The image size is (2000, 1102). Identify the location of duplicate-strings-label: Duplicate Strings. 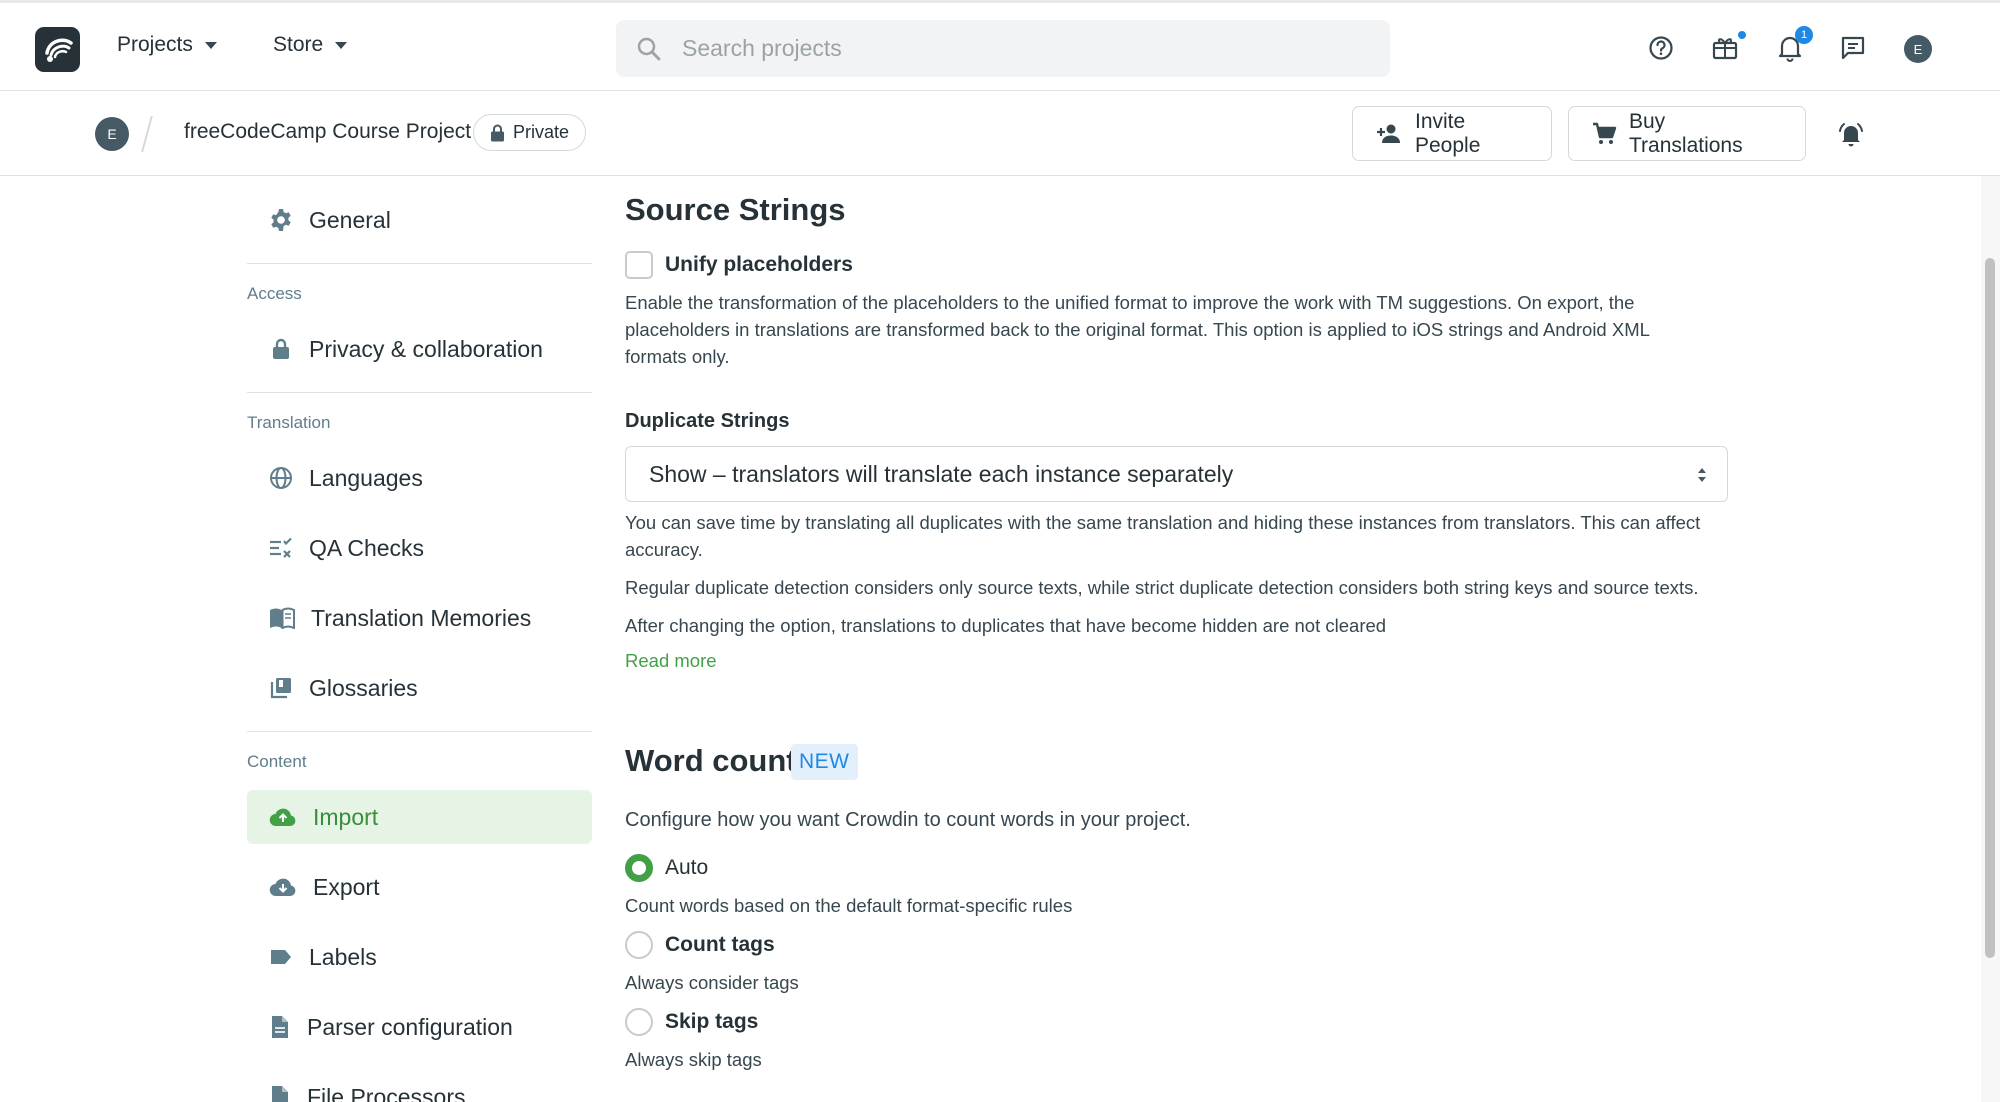
(707, 421).